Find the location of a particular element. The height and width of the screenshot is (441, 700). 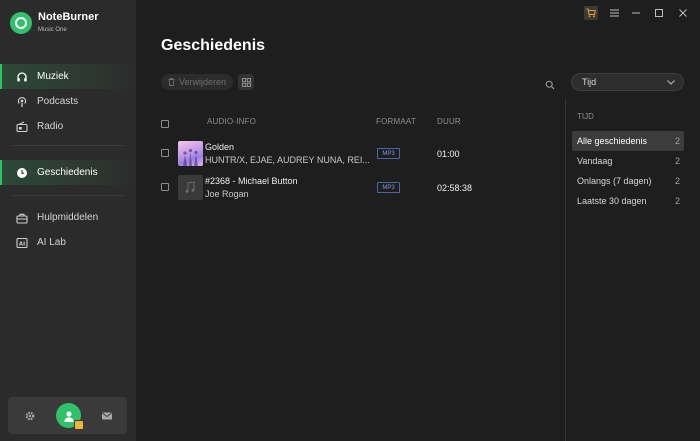

filter-label: Alle geschiedenis is located at coordinates (612, 141).